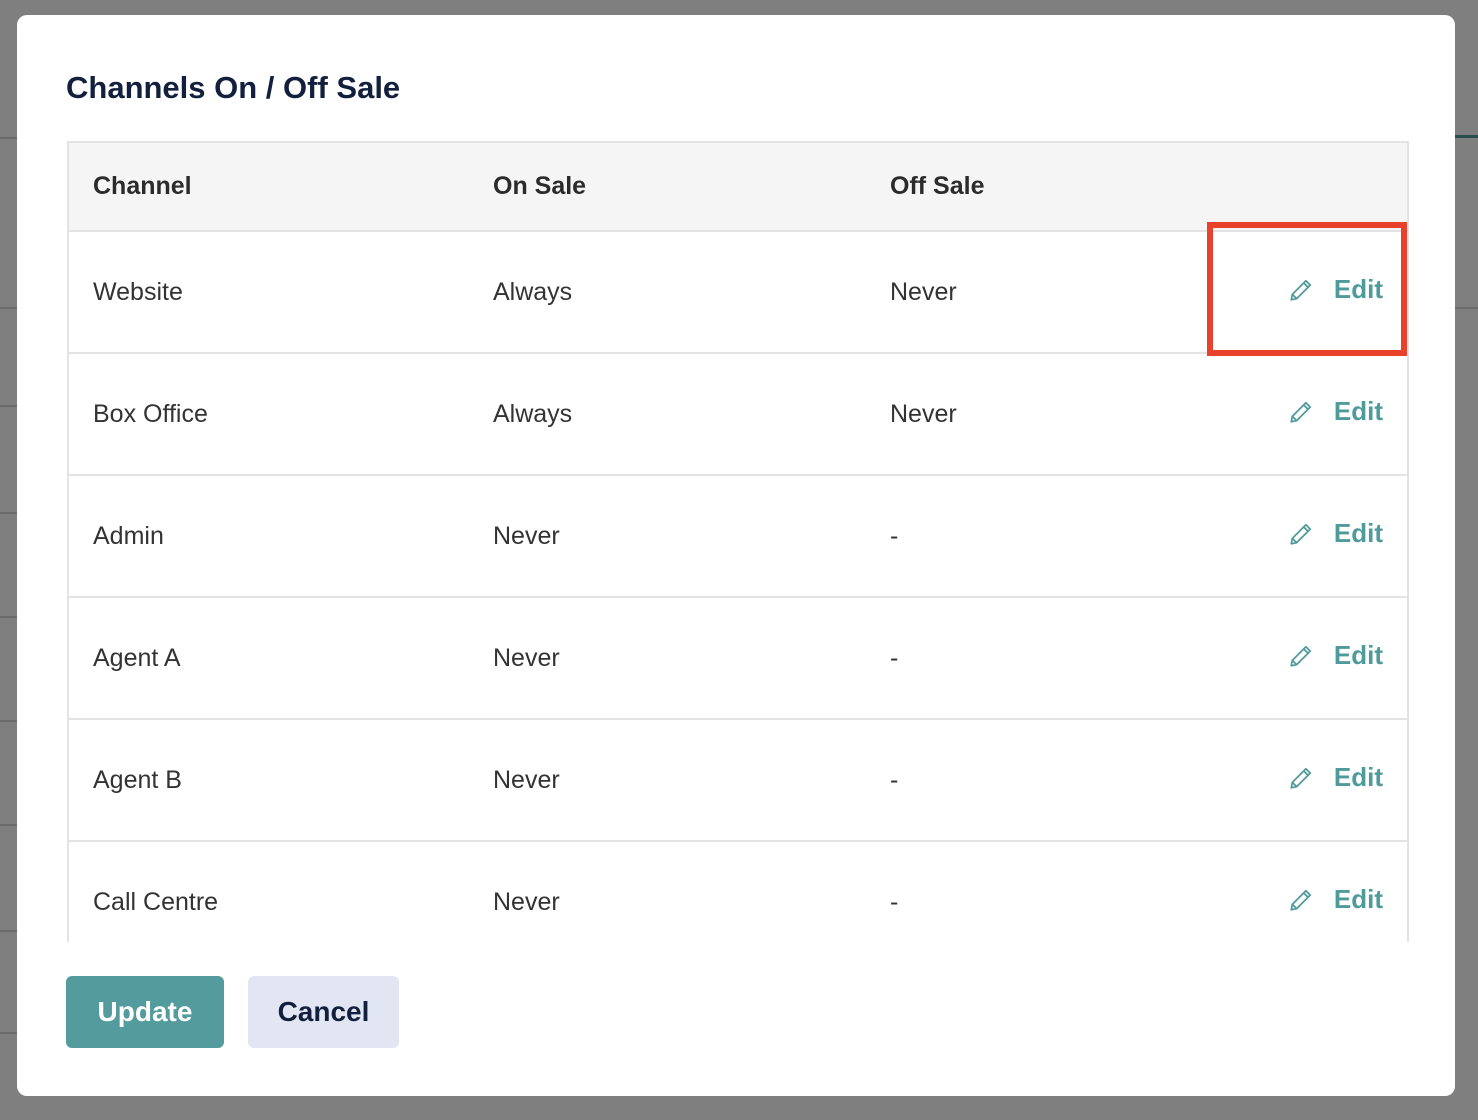  What do you see at coordinates (145, 1012) in the screenshot?
I see `update-button: Update` at bounding box center [145, 1012].